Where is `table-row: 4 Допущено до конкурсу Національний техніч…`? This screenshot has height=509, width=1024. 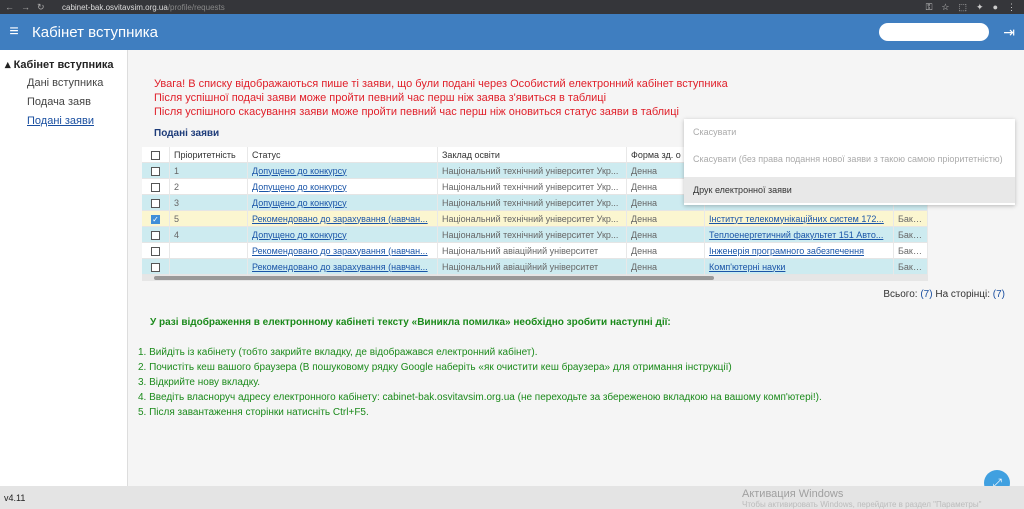 table-row: 4 Допущено до конкурсу Національний техніч… is located at coordinates (535, 234).